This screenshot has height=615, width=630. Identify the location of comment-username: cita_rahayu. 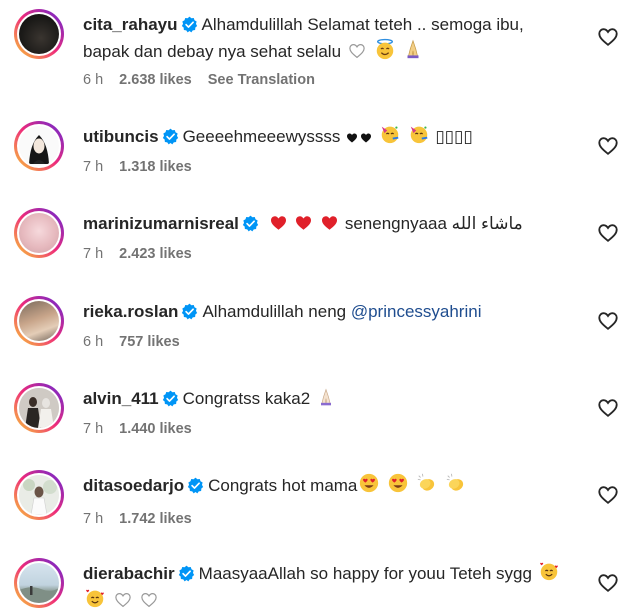
(130, 24).